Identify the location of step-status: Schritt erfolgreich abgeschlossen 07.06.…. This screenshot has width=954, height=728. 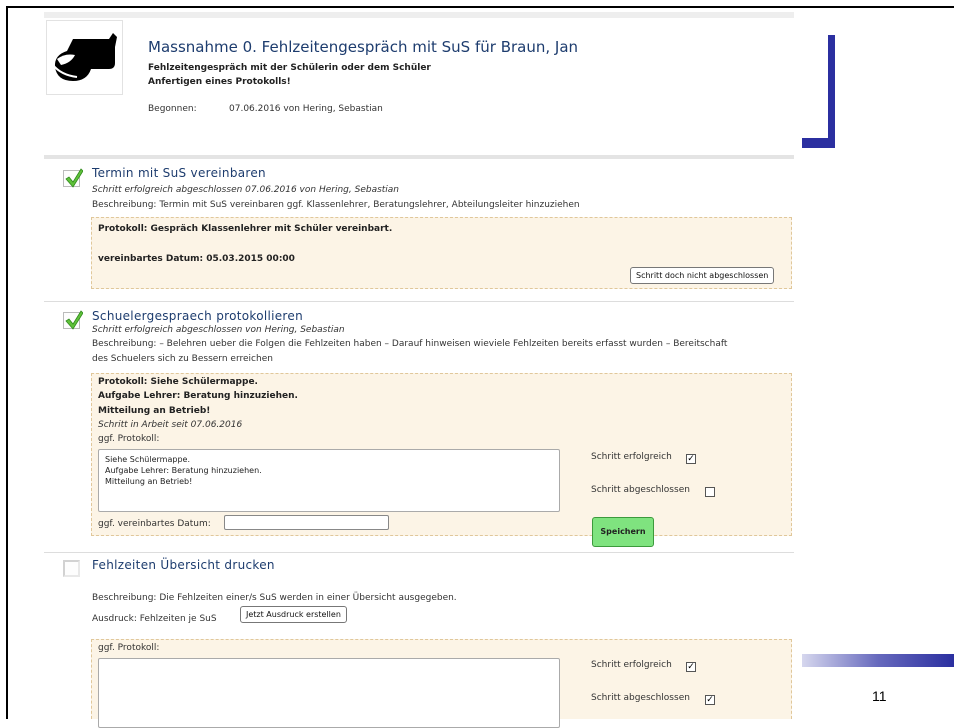
(246, 190).